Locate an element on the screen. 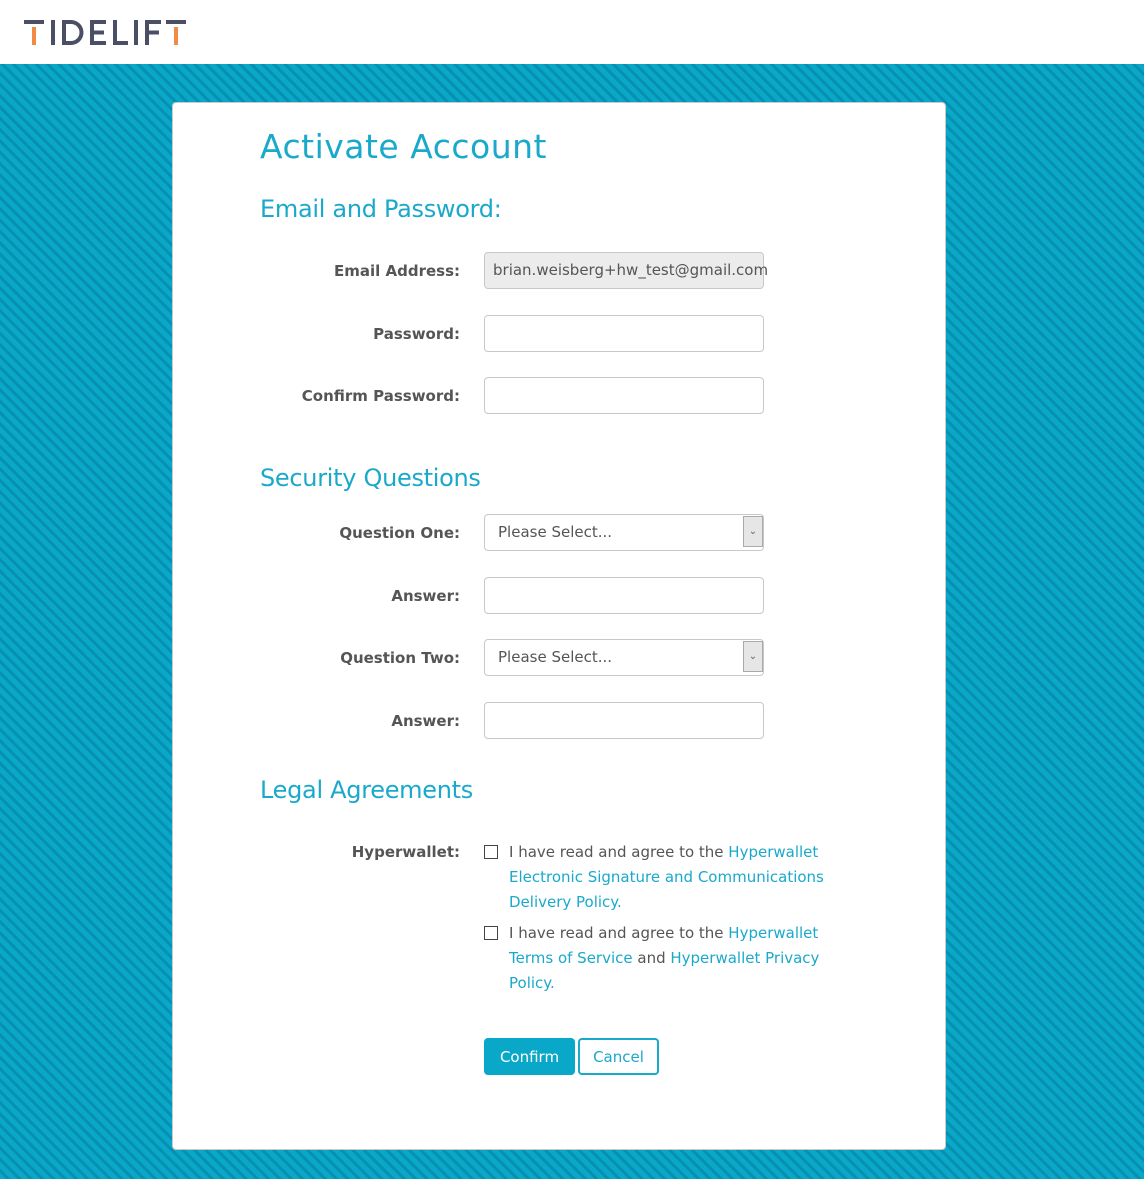 The height and width of the screenshot is (1179, 1144). email-label: Email Address: is located at coordinates (396, 271).